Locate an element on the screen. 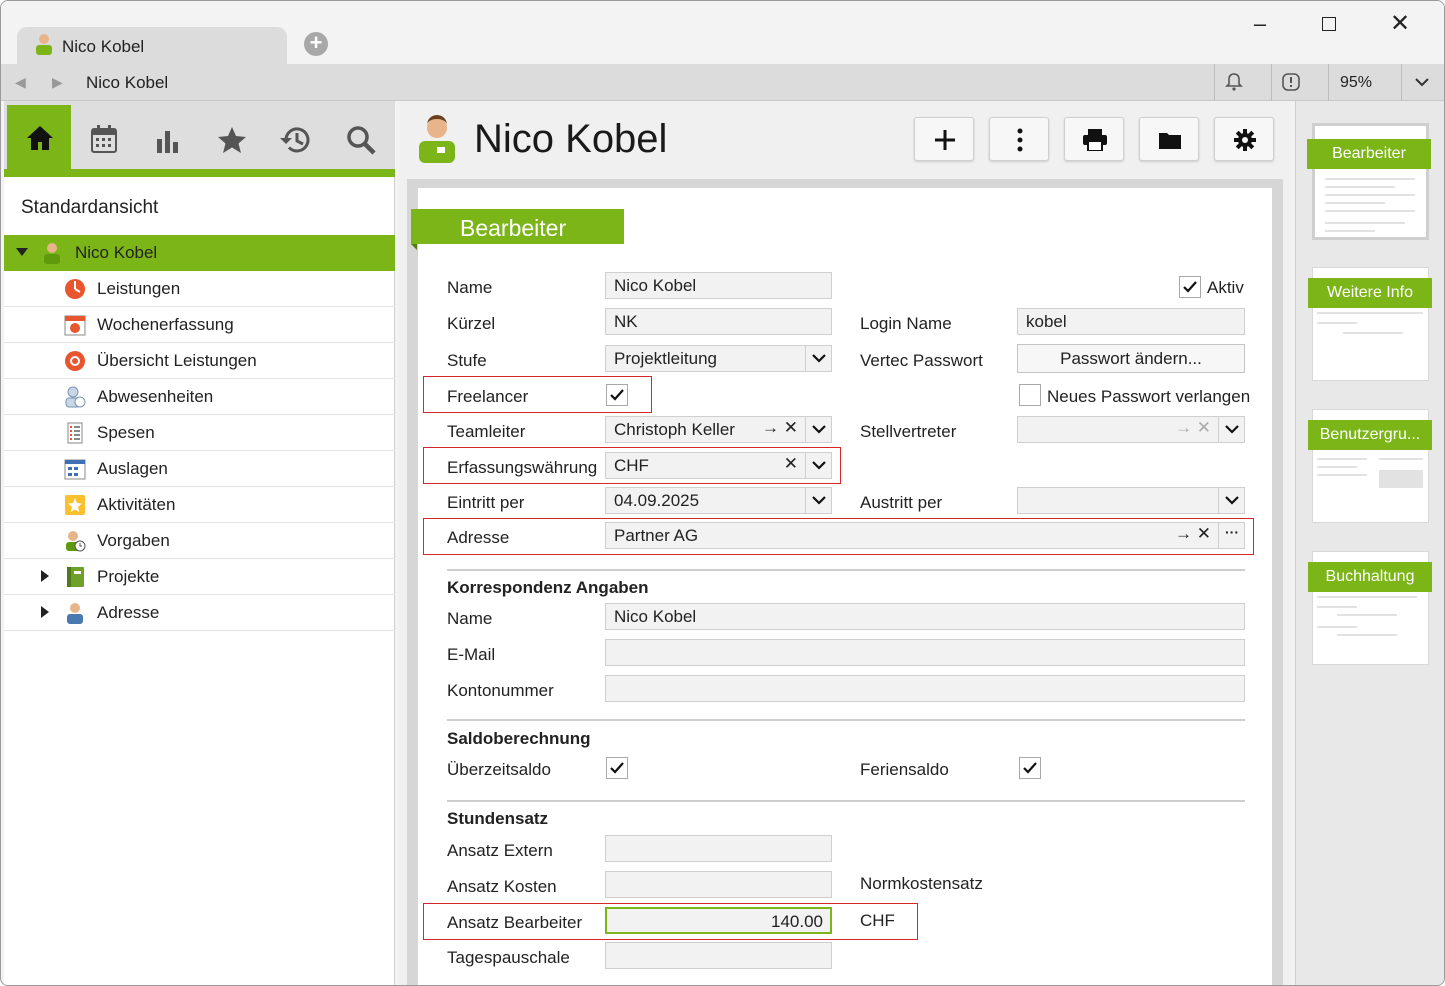 The width and height of the screenshot is (1445, 986). search-button is located at coordinates (359, 137).